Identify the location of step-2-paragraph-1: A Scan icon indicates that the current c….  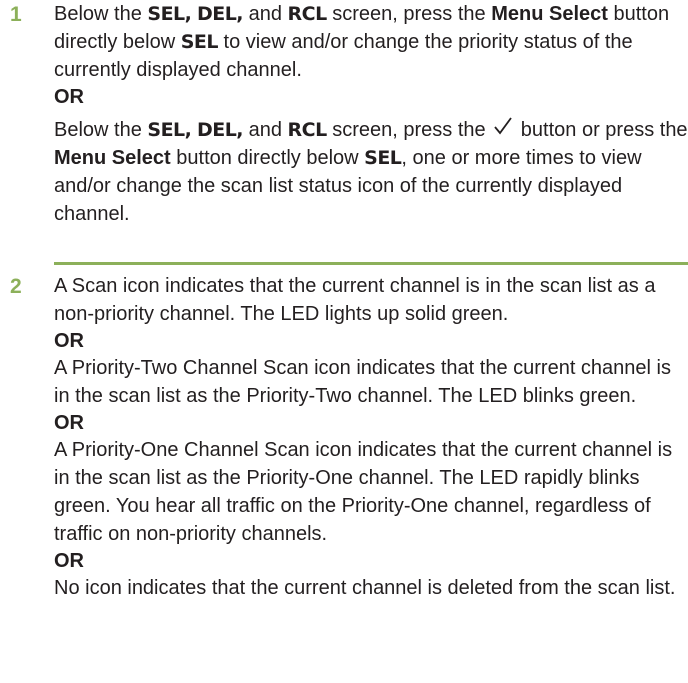
(355, 300).